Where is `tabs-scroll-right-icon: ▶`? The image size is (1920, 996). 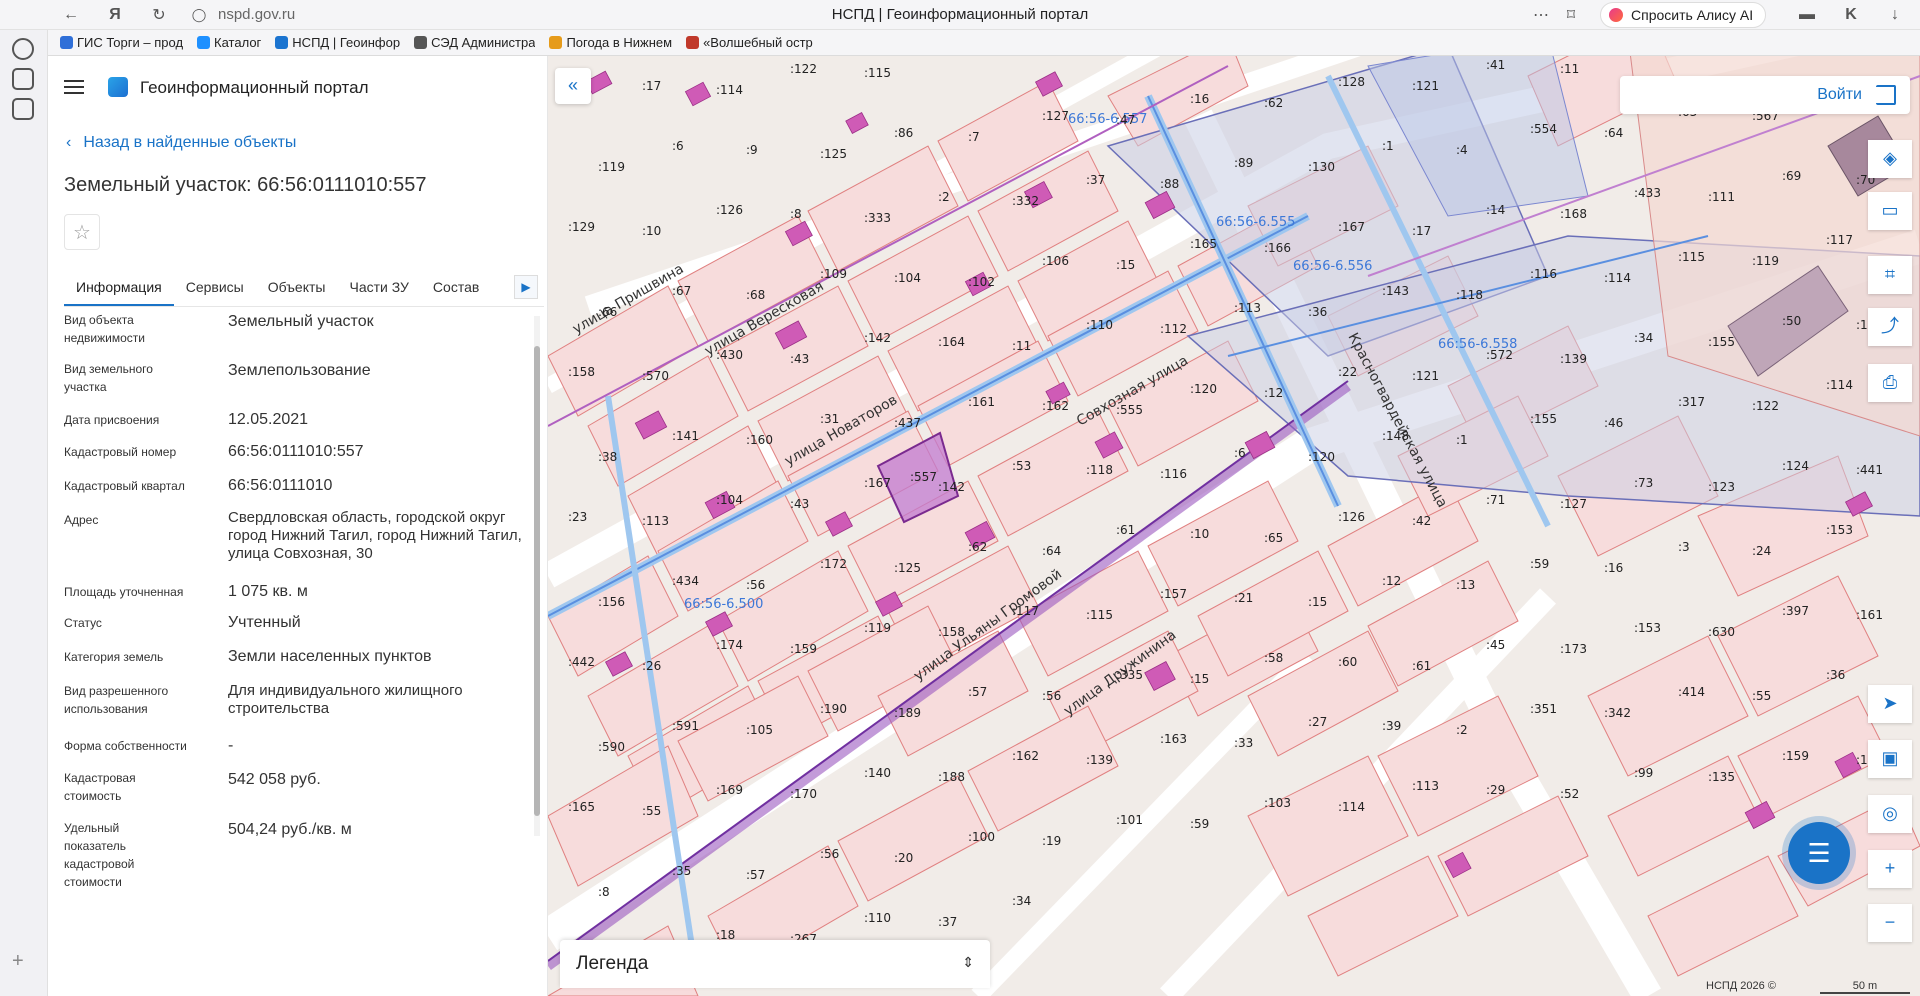
tabs-scroll-right-icon: ▶ is located at coordinates (526, 287).